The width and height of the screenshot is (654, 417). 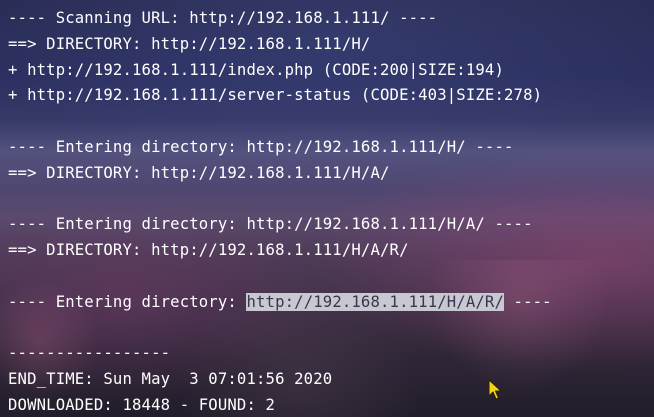 I want to click on selected-url-text: http://192.168.1.111/H/A/R/, so click(x=375, y=301).